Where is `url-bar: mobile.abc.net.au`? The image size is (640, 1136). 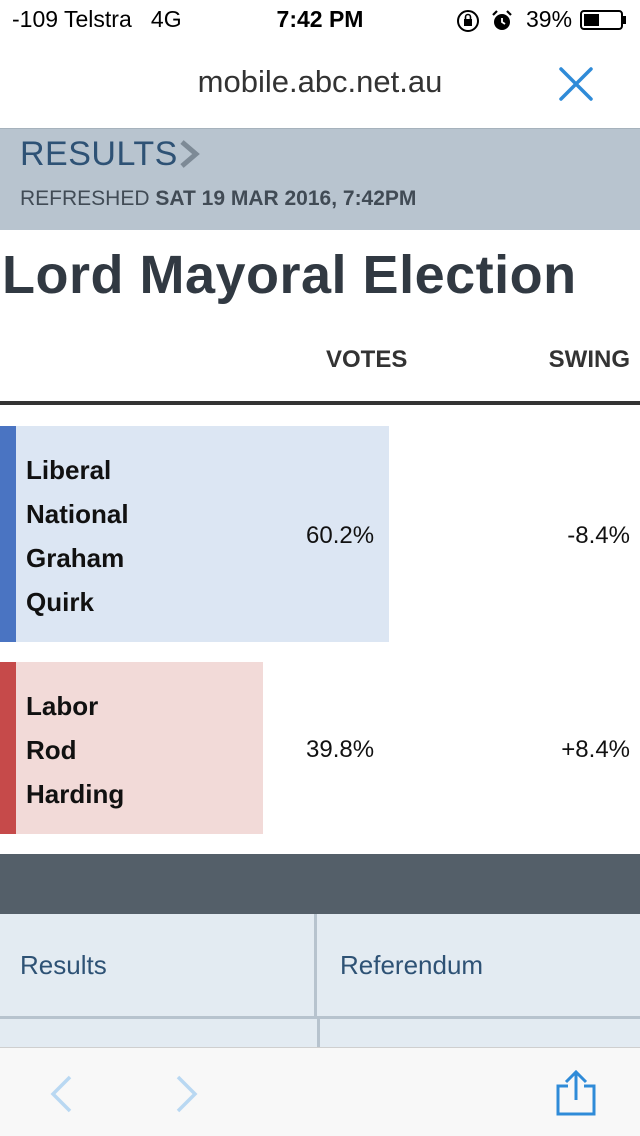
url-bar: mobile.abc.net.au is located at coordinates (320, 84).